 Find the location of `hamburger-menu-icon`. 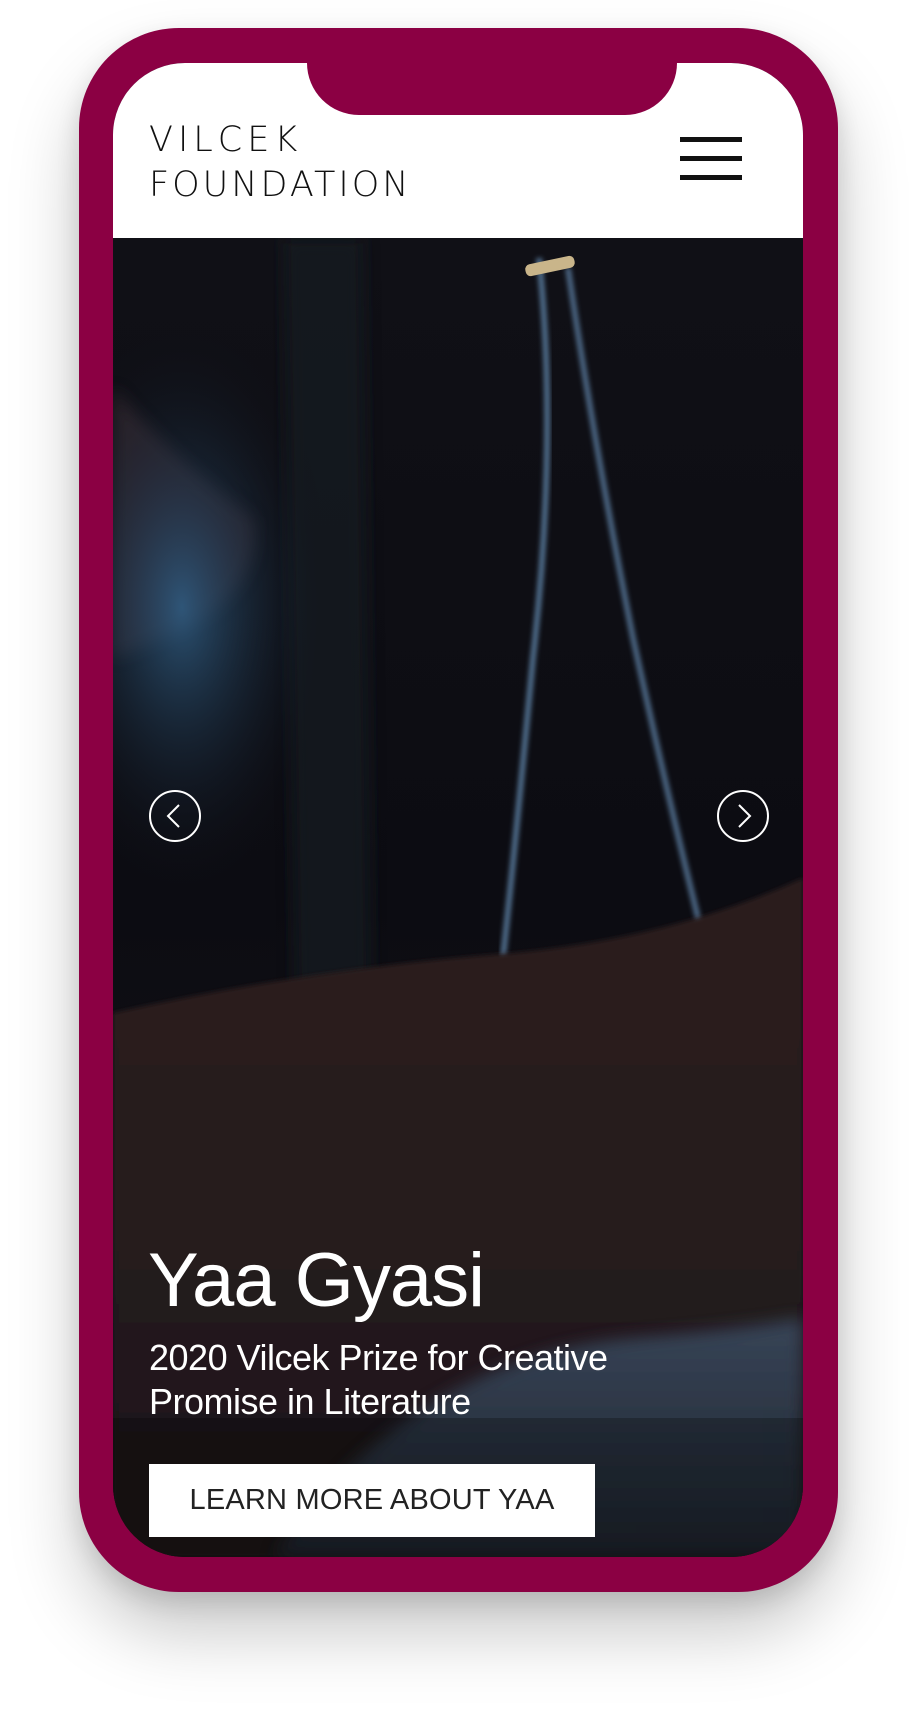

hamburger-menu-icon is located at coordinates (711, 159).